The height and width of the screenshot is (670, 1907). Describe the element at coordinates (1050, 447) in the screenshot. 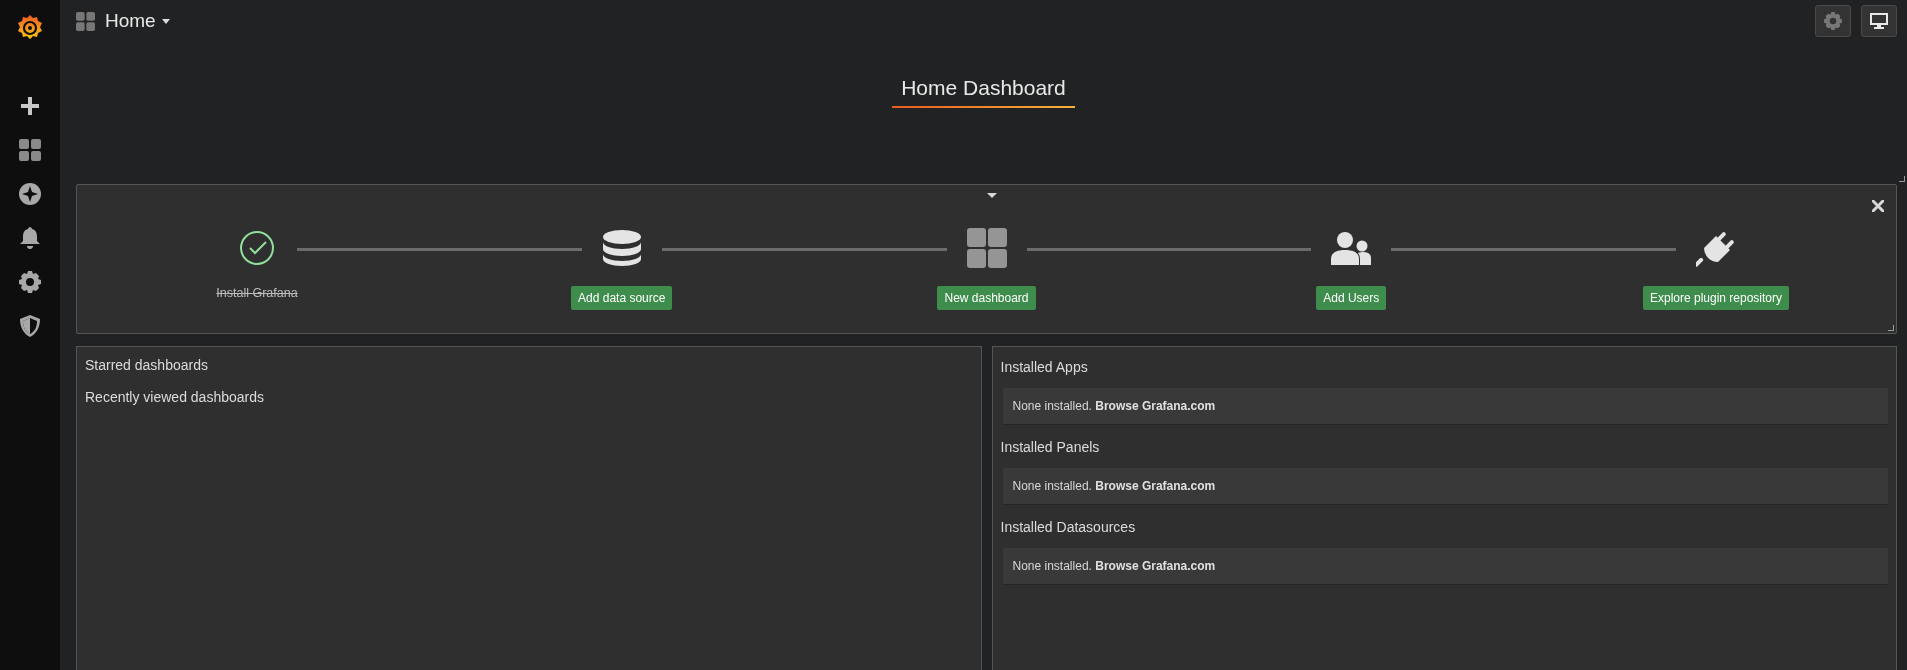

I see `section-heading: Installed Panels` at that location.